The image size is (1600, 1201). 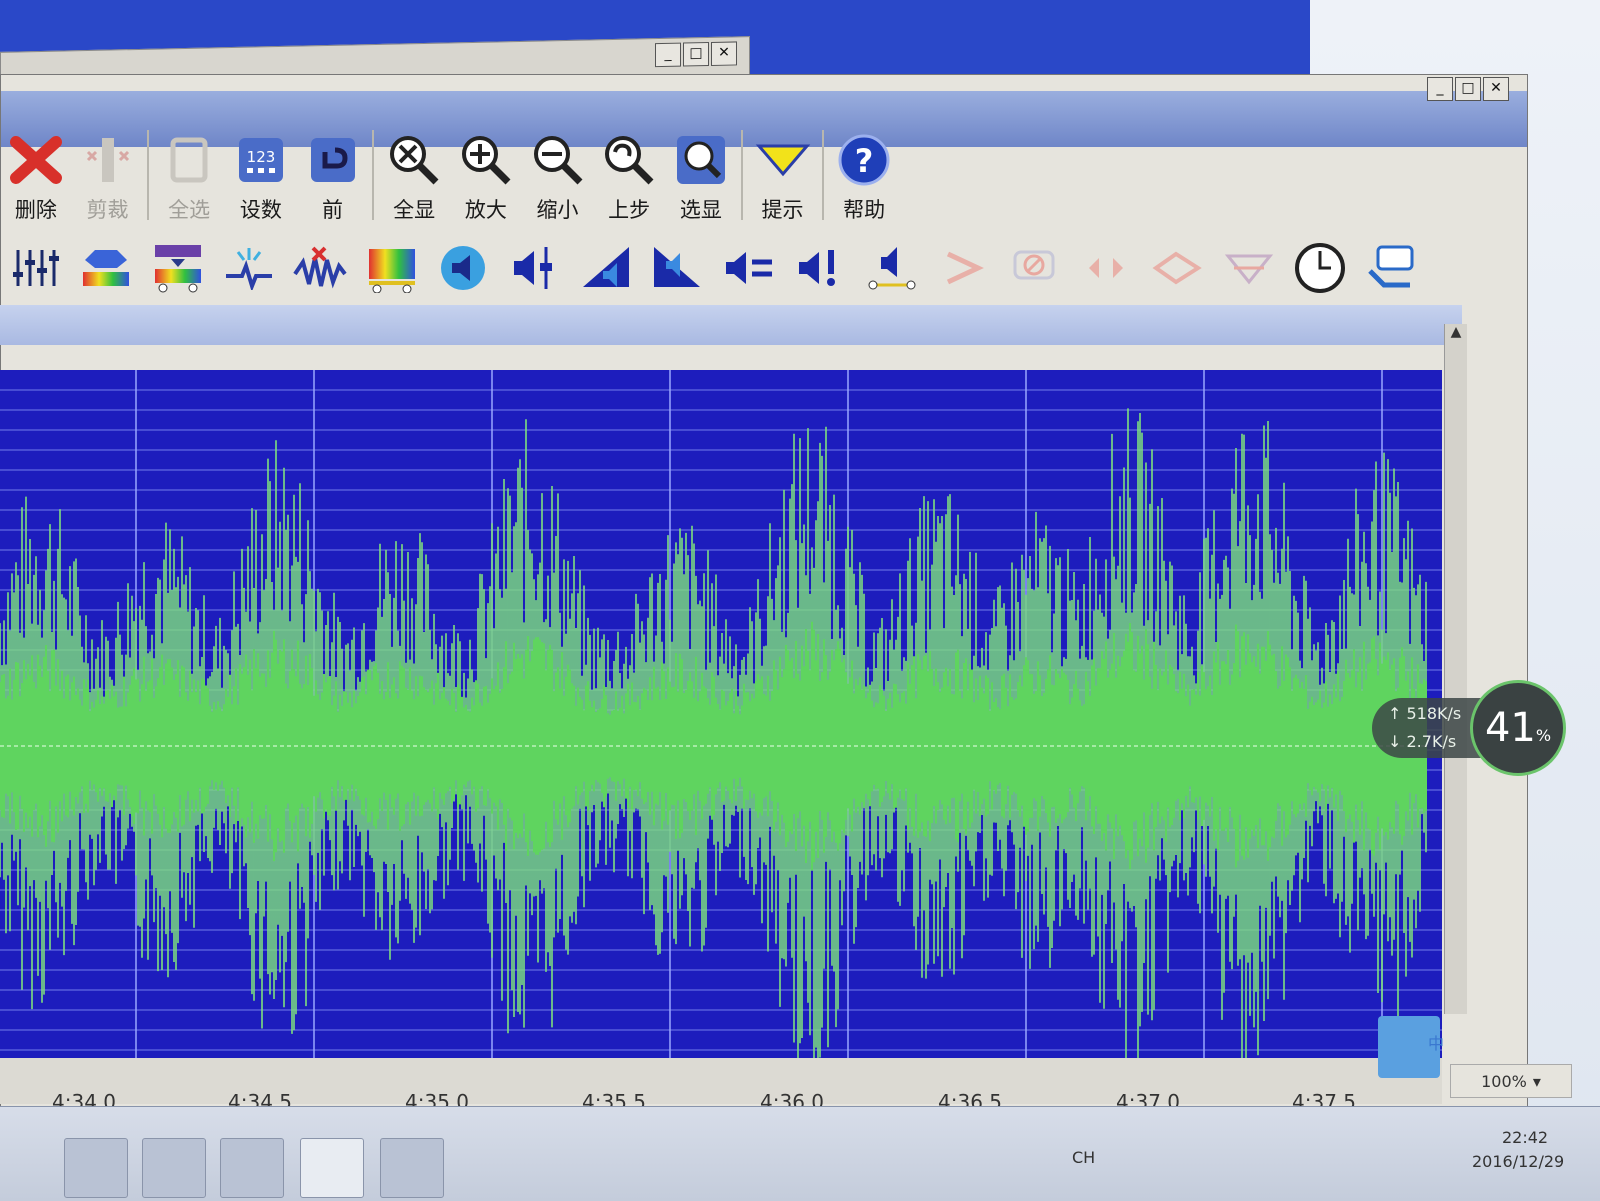 I want to click on comment-icon, so click(x=1391, y=266).